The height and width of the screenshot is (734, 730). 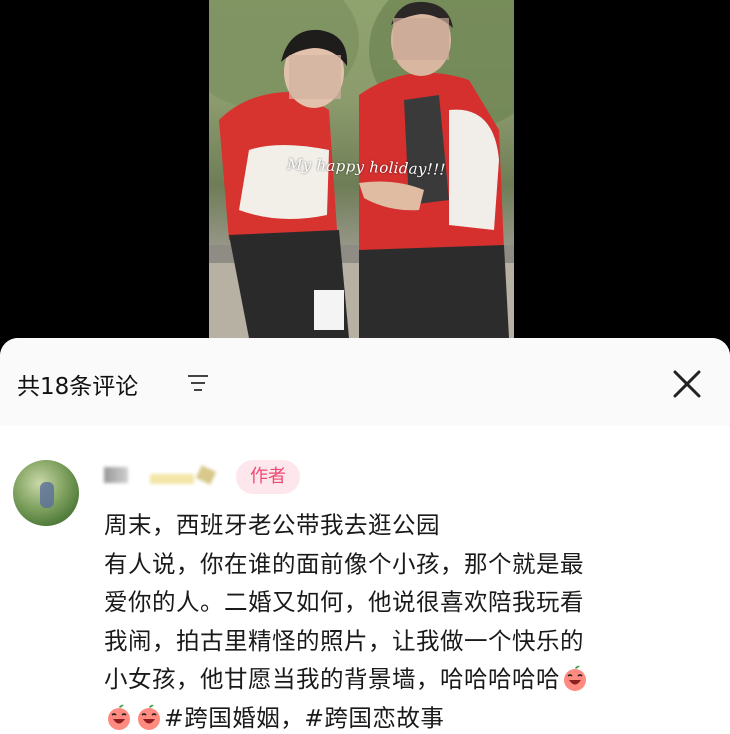 I want to click on close-icon, so click(x=687, y=384).